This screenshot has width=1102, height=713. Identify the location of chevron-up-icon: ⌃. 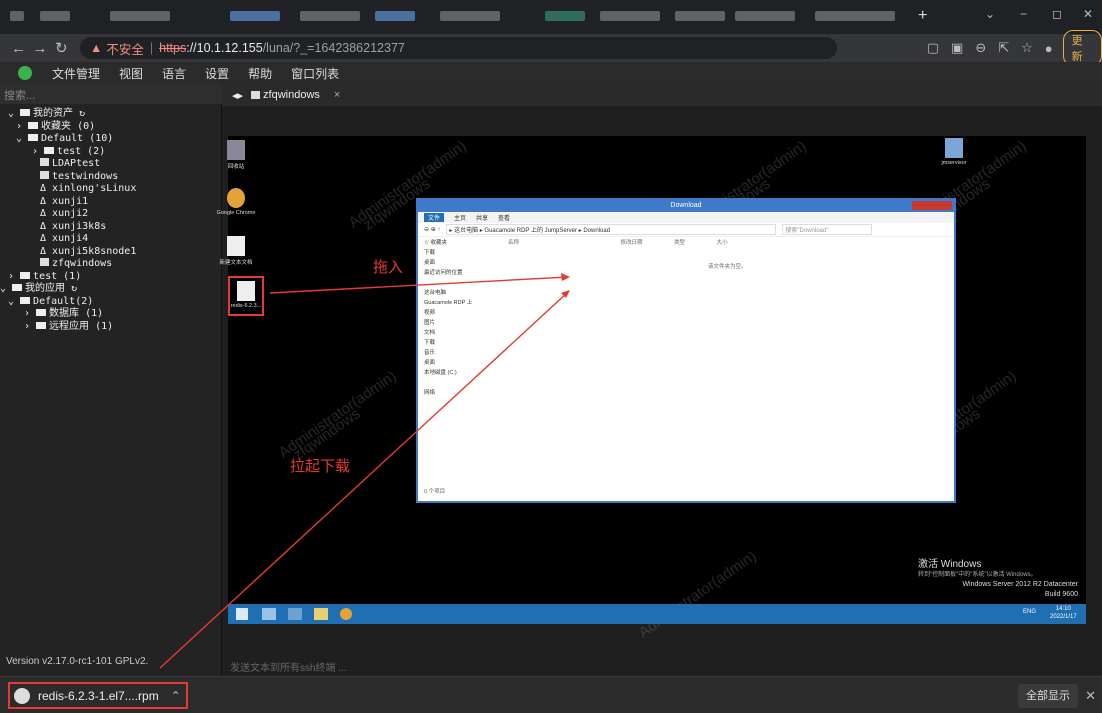
(176, 696).